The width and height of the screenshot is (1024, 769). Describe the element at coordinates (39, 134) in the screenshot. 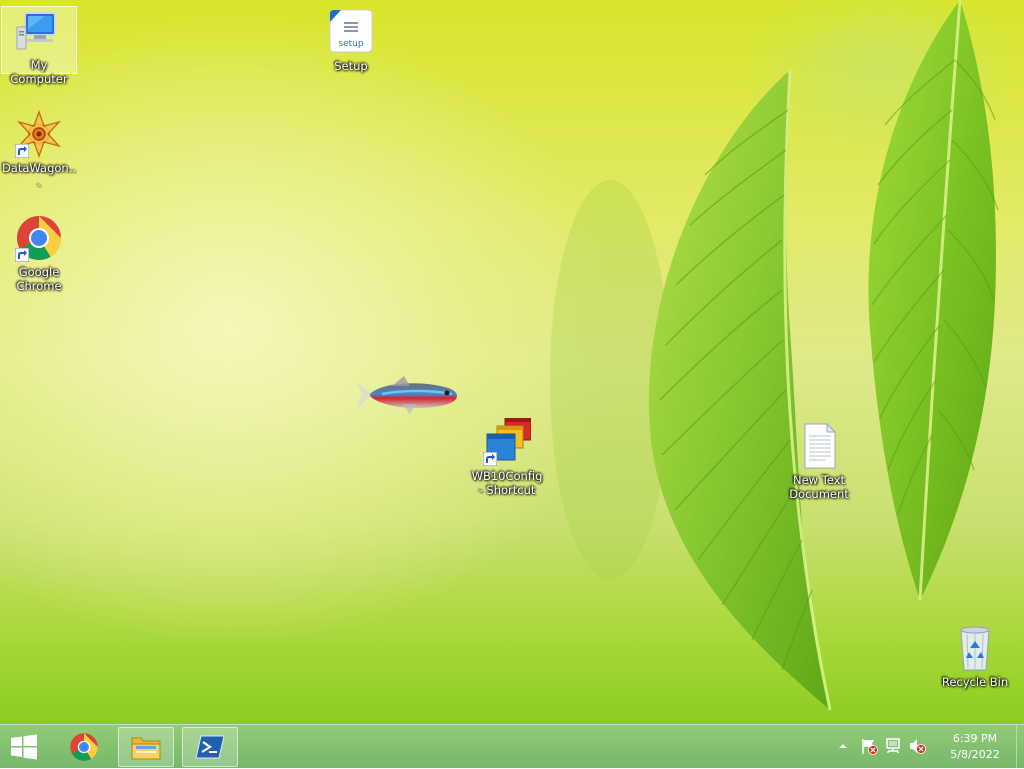

I see `datawagon-icon` at that location.